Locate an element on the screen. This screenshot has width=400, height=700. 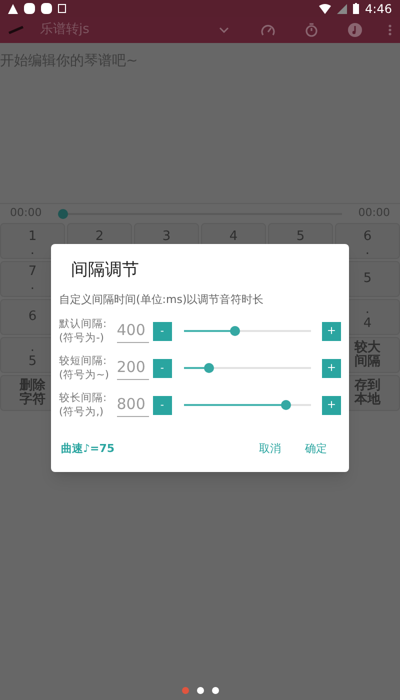
baton-icon is located at coordinates (16, 30).